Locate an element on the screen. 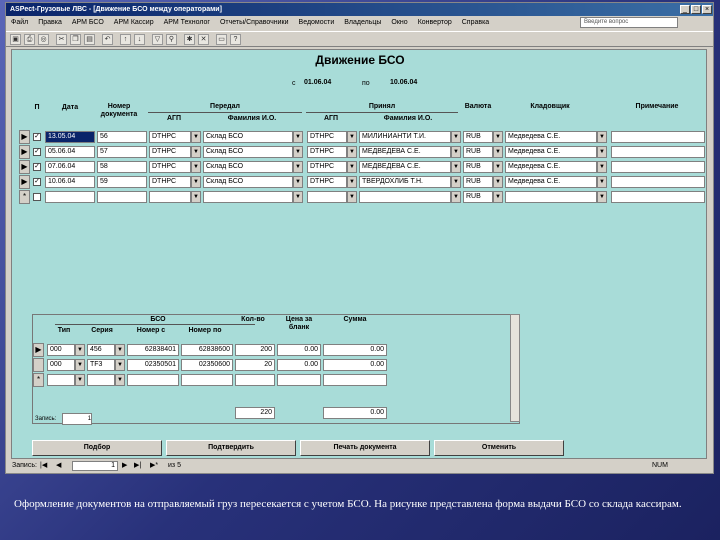 This screenshot has height=540, width=720. menu-arm-bso: АРМ БСО is located at coordinates (88, 23).